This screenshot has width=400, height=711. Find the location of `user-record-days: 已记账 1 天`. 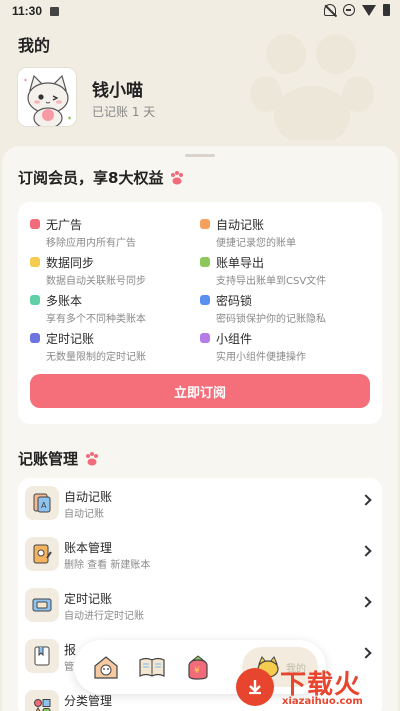

user-record-days: 已记账 1 天 is located at coordinates (124, 112).